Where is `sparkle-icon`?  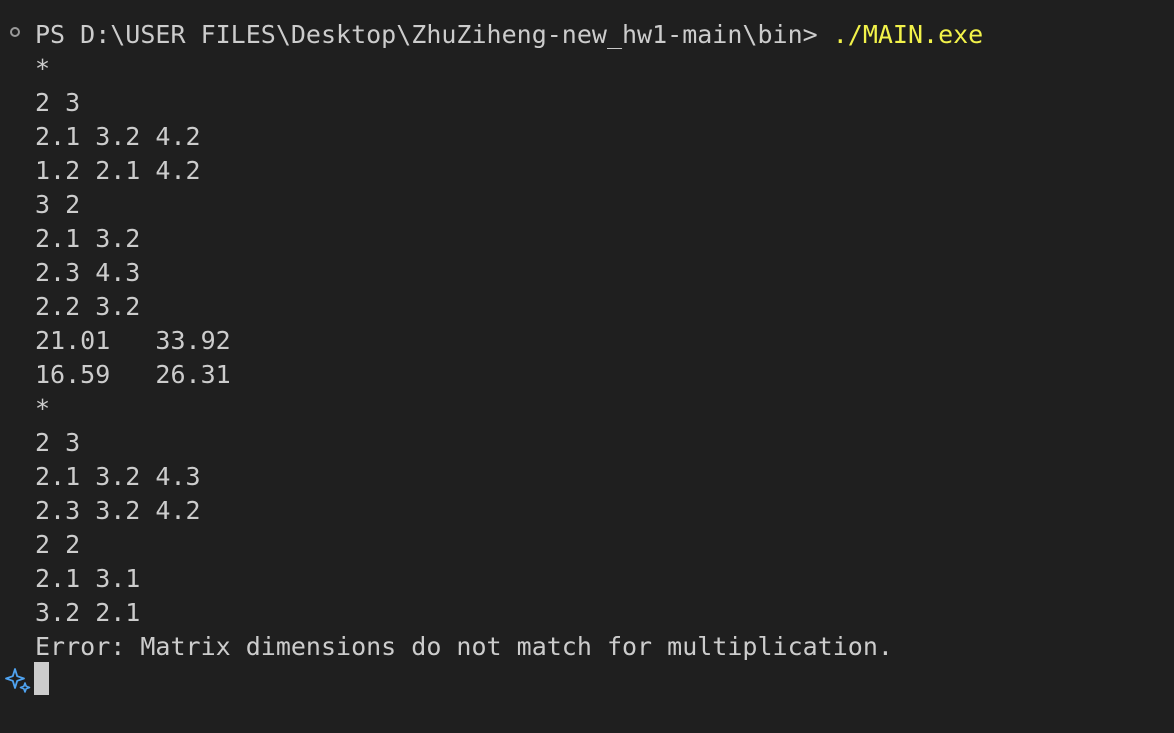
sparkle-icon is located at coordinates (18, 680).